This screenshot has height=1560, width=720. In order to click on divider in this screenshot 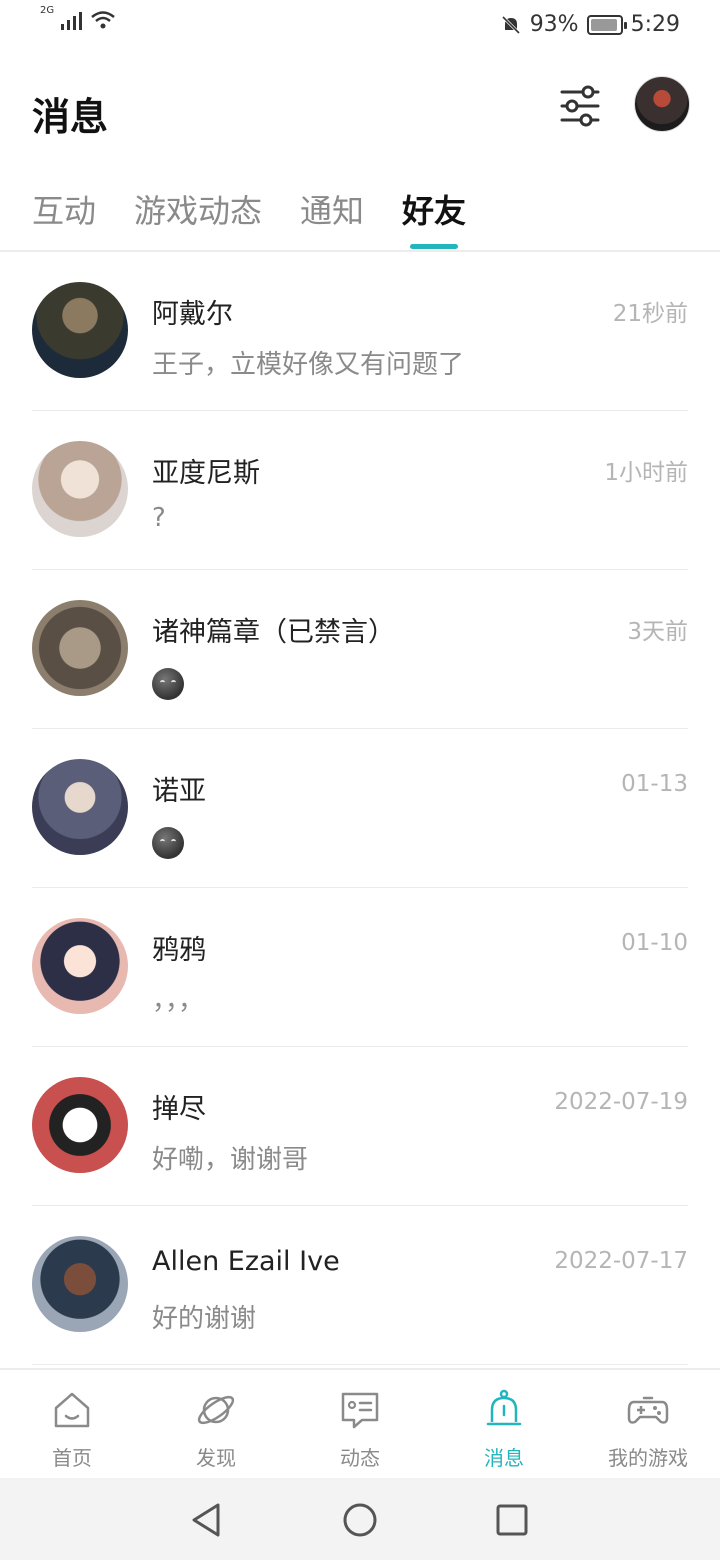, I will do `click(360, 1364)`.